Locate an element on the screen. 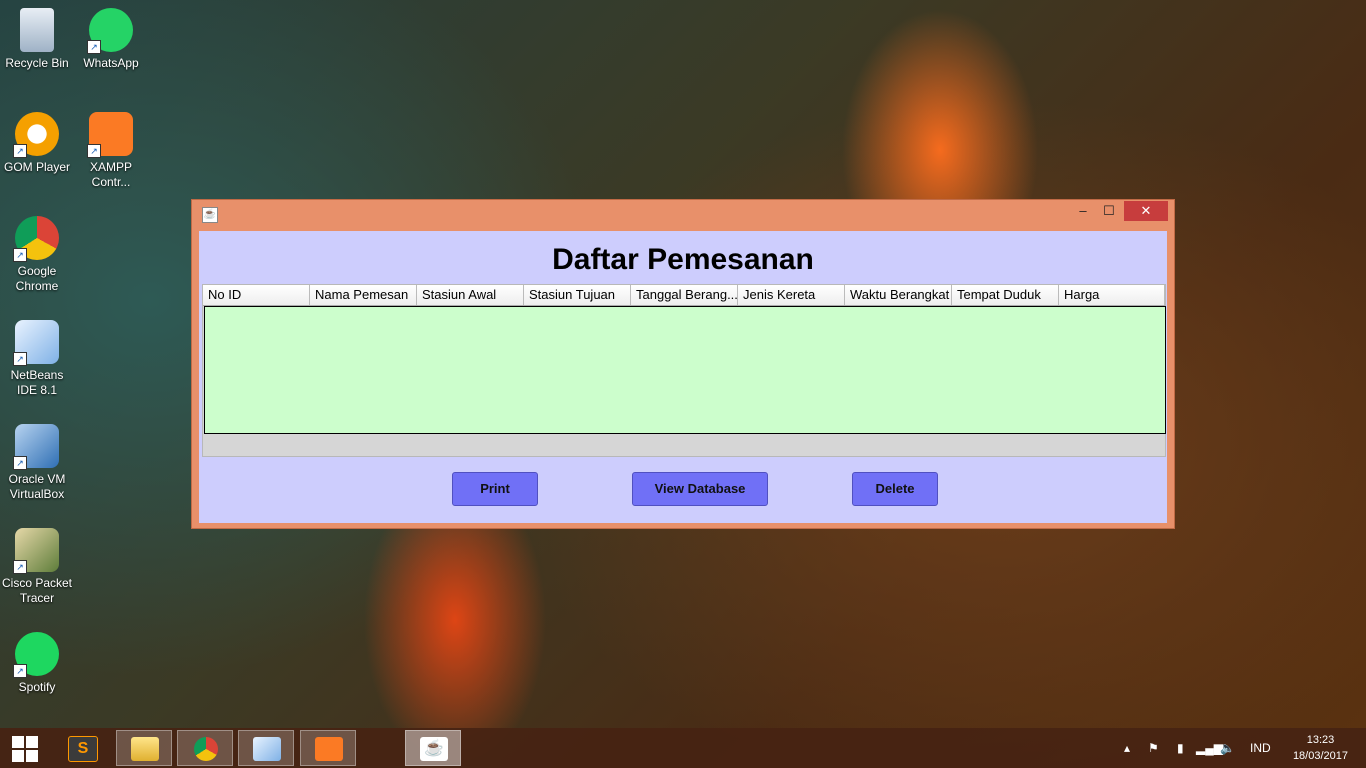 This screenshot has height=768, width=1366. column-header-stasiun-awal: Stasiun Awal is located at coordinates (470, 295).